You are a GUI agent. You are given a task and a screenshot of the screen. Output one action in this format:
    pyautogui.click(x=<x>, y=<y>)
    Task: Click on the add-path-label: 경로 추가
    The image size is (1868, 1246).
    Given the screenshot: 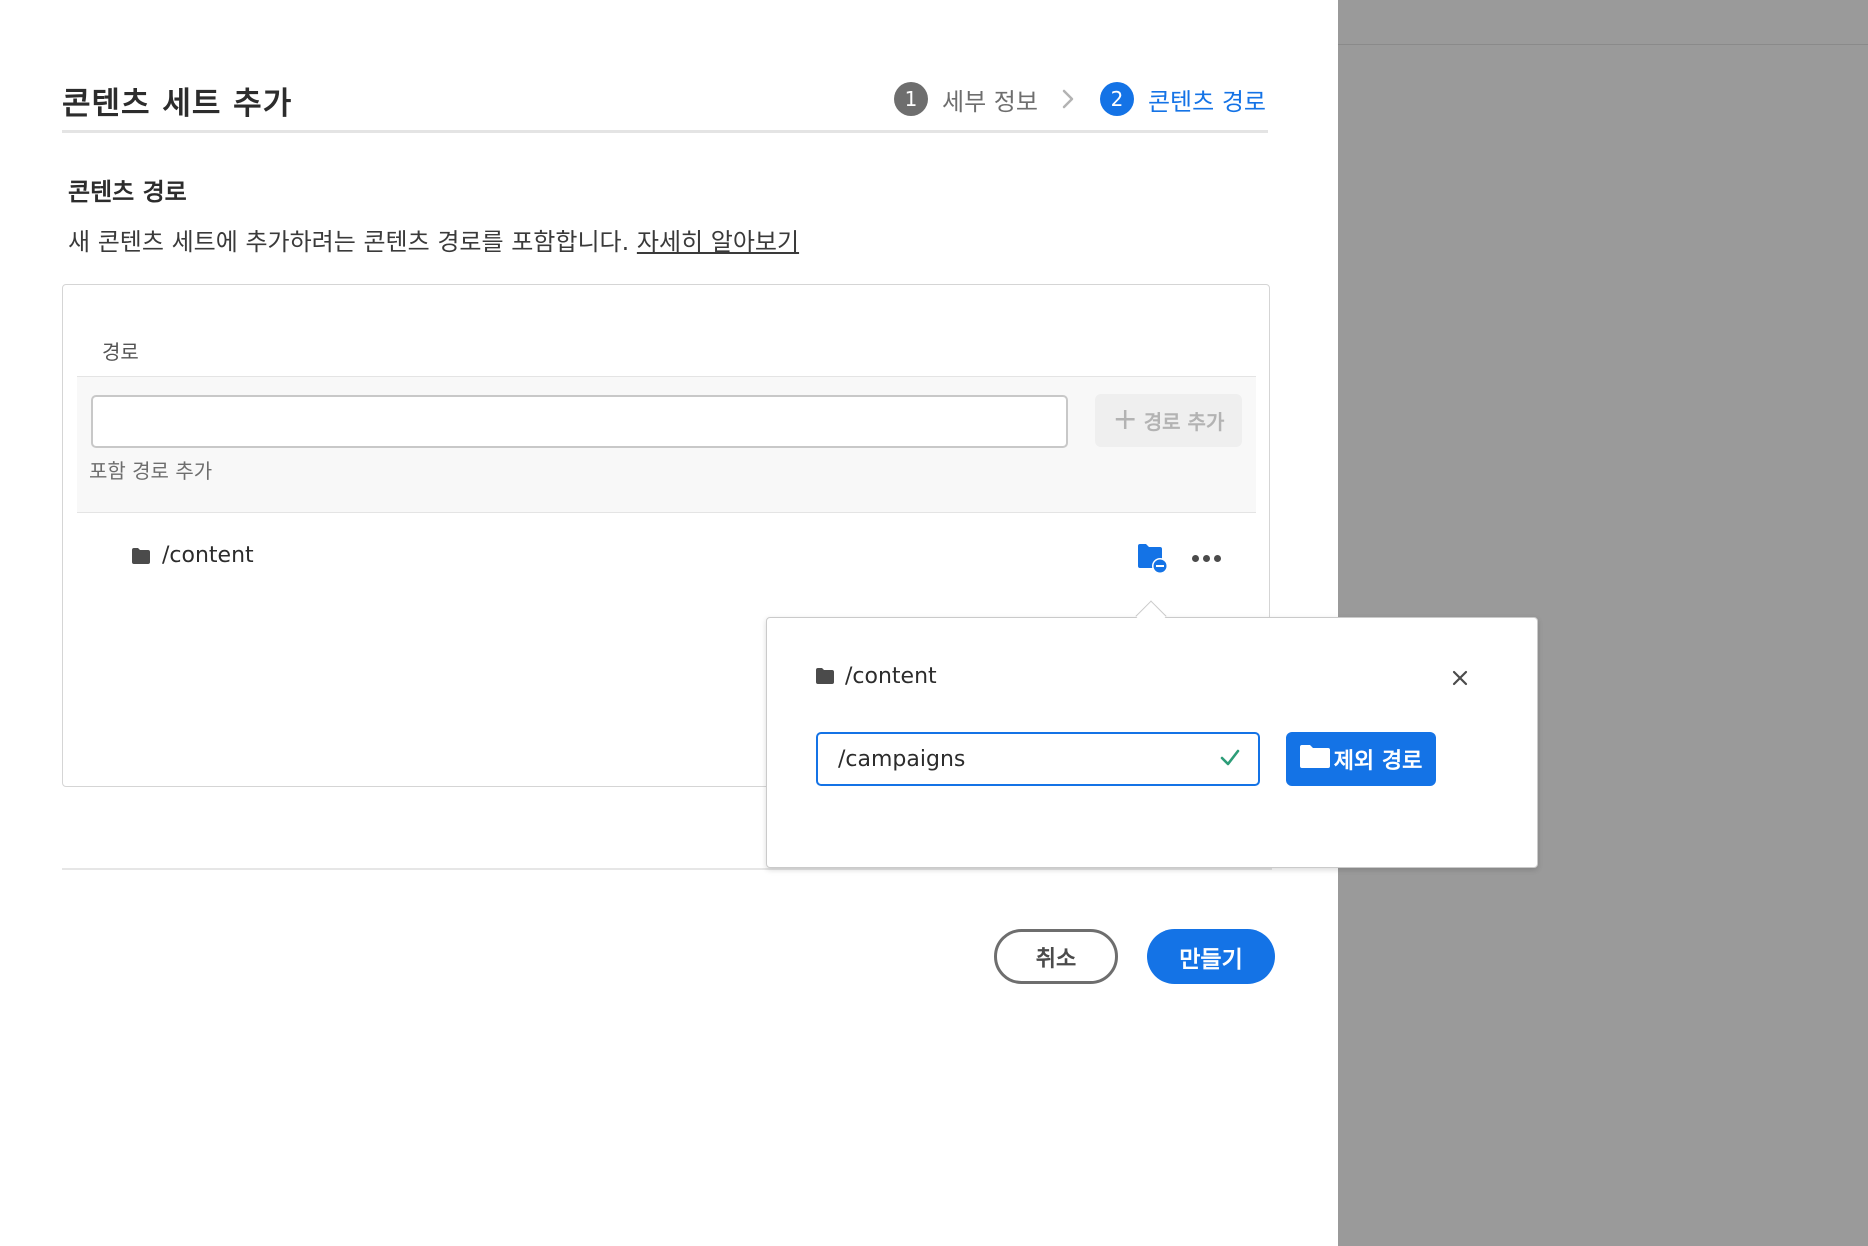 What is the action you would take?
    pyautogui.click(x=1184, y=422)
    